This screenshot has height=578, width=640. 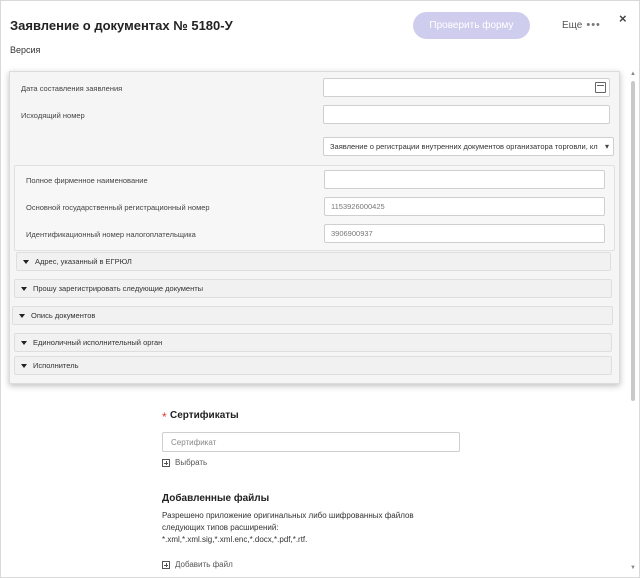 What do you see at coordinates (313, 342) in the screenshot?
I see `section-executive-body: Единоличный исполнительный орган` at bounding box center [313, 342].